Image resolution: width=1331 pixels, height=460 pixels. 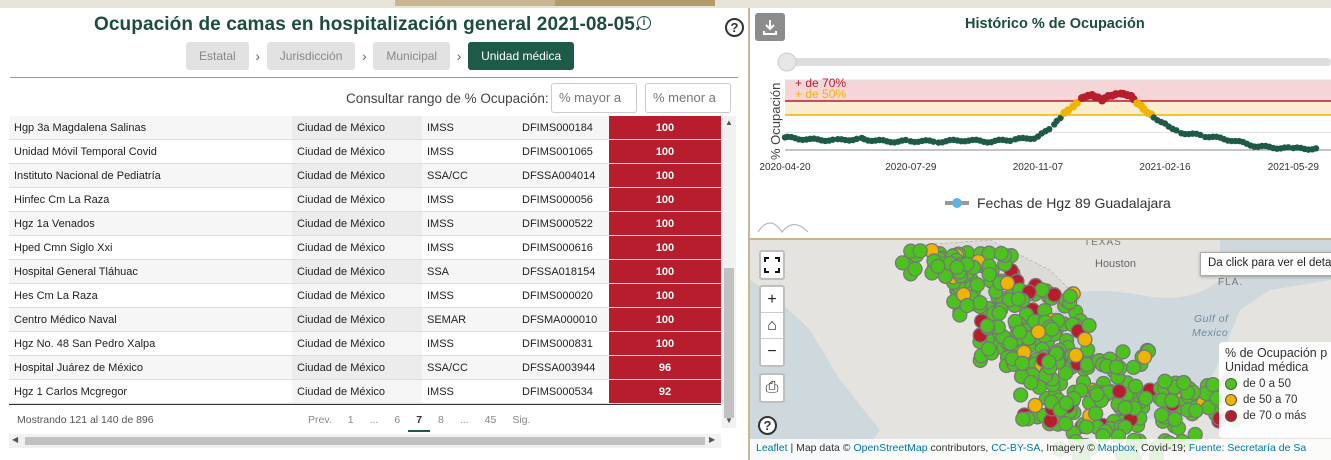 What do you see at coordinates (521, 420) in the screenshot?
I see `next-page-button: Sig.` at bounding box center [521, 420].